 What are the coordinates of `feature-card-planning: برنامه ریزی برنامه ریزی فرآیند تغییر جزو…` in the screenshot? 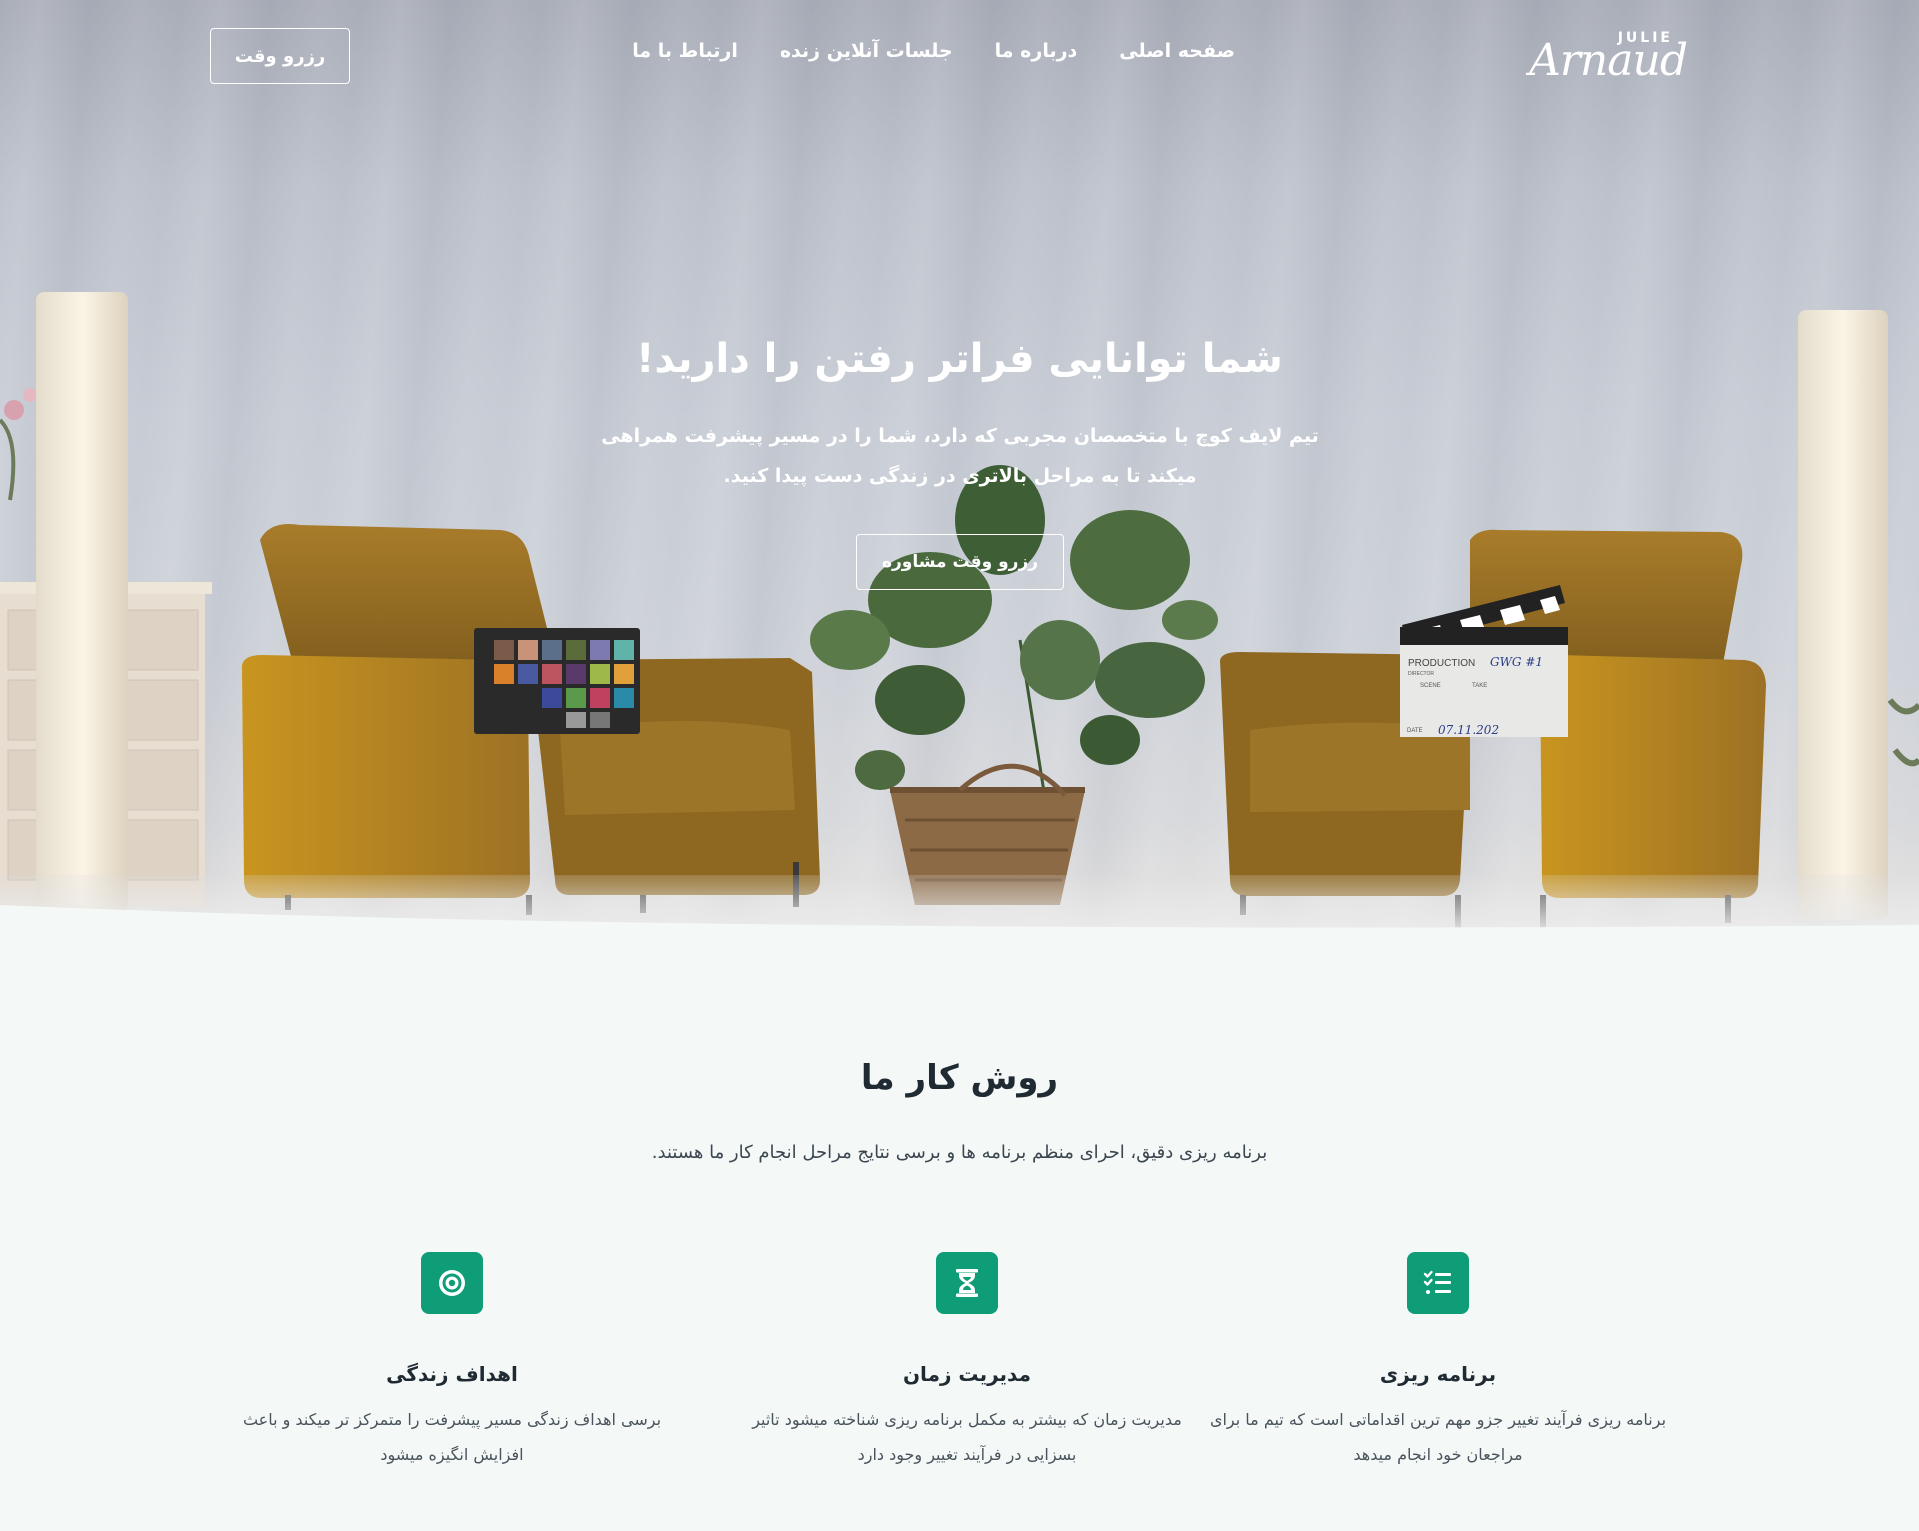 It's located at (1438, 1362).